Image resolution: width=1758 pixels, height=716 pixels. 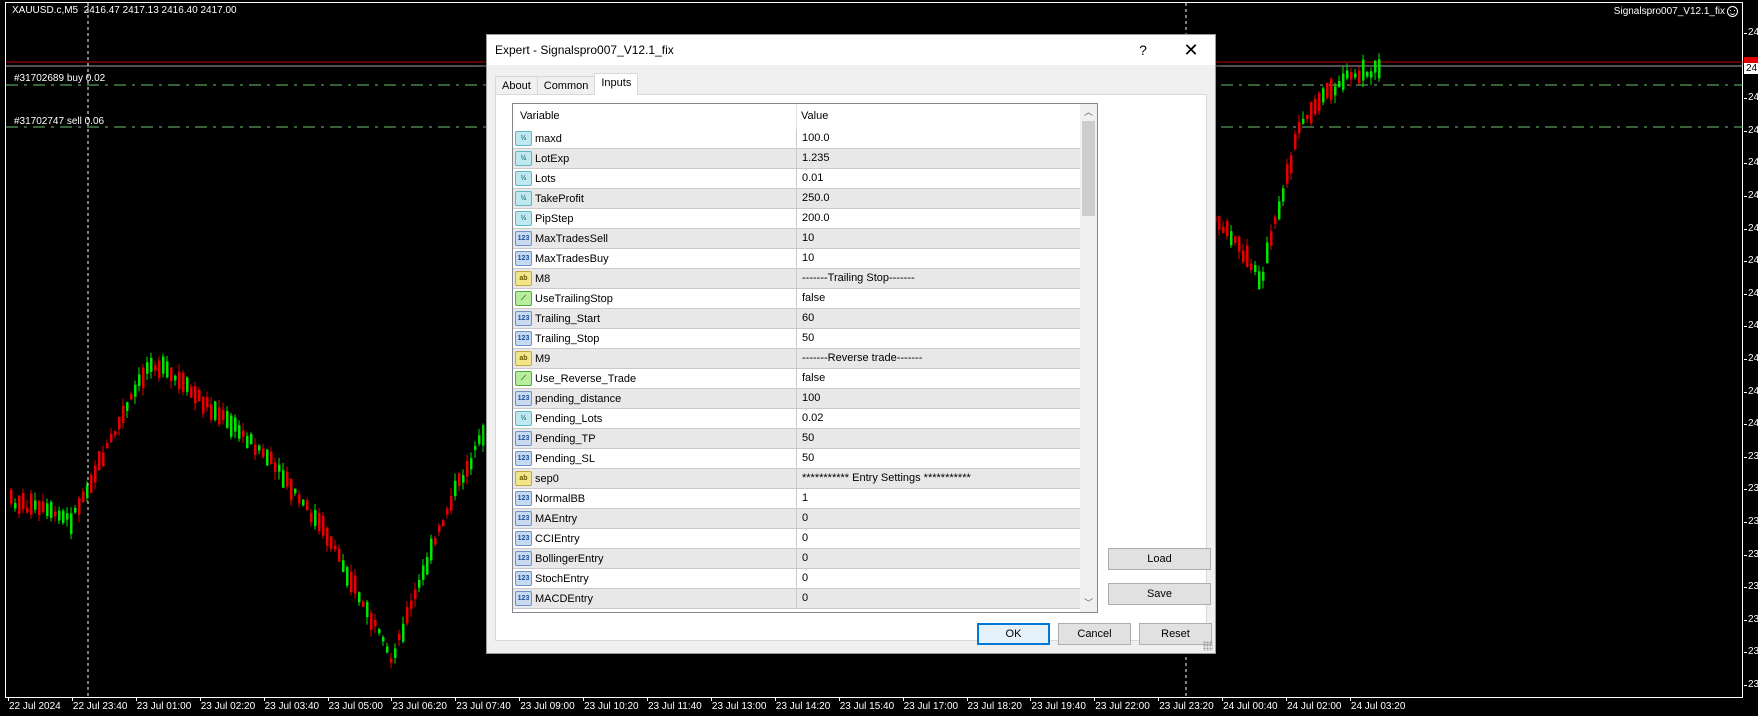 I want to click on input-row: 123 MACDEntry 0, so click(x=797, y=599).